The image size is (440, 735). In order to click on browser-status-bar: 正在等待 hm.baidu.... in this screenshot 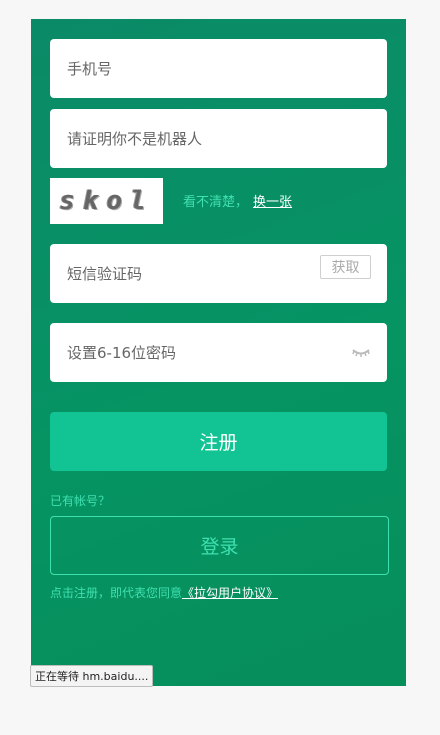, I will do `click(92, 676)`.